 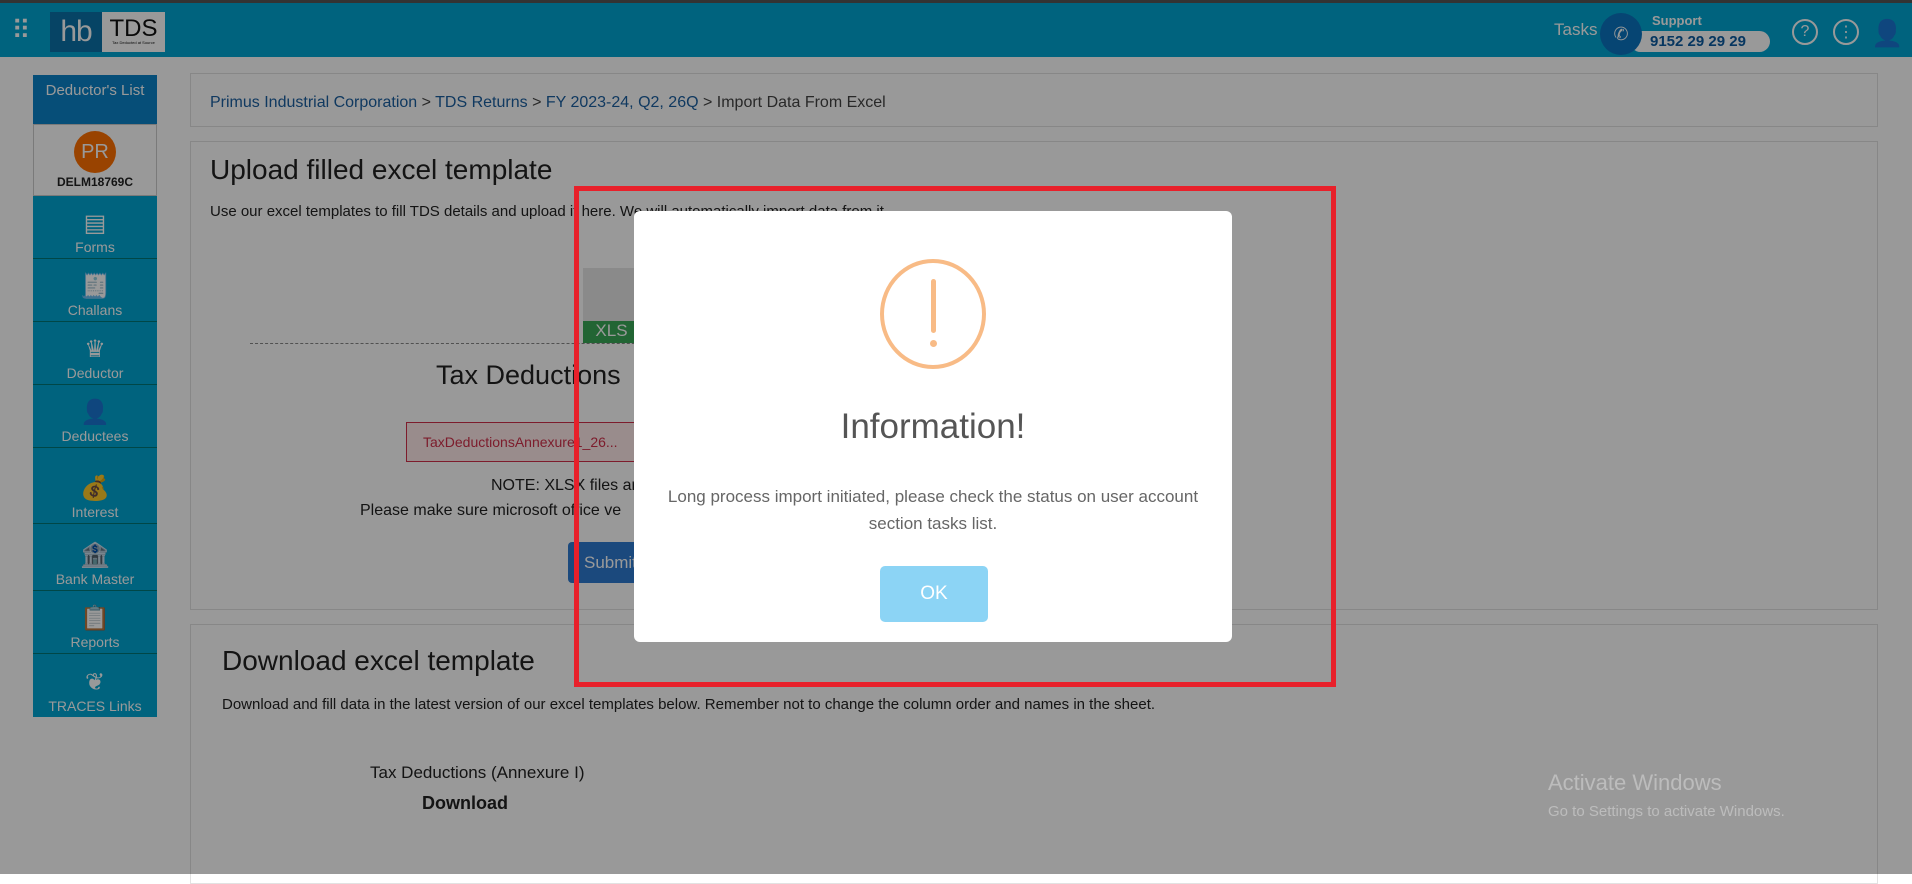 I want to click on activate-windows-watermark: Activate Windows, so click(x=1635, y=782).